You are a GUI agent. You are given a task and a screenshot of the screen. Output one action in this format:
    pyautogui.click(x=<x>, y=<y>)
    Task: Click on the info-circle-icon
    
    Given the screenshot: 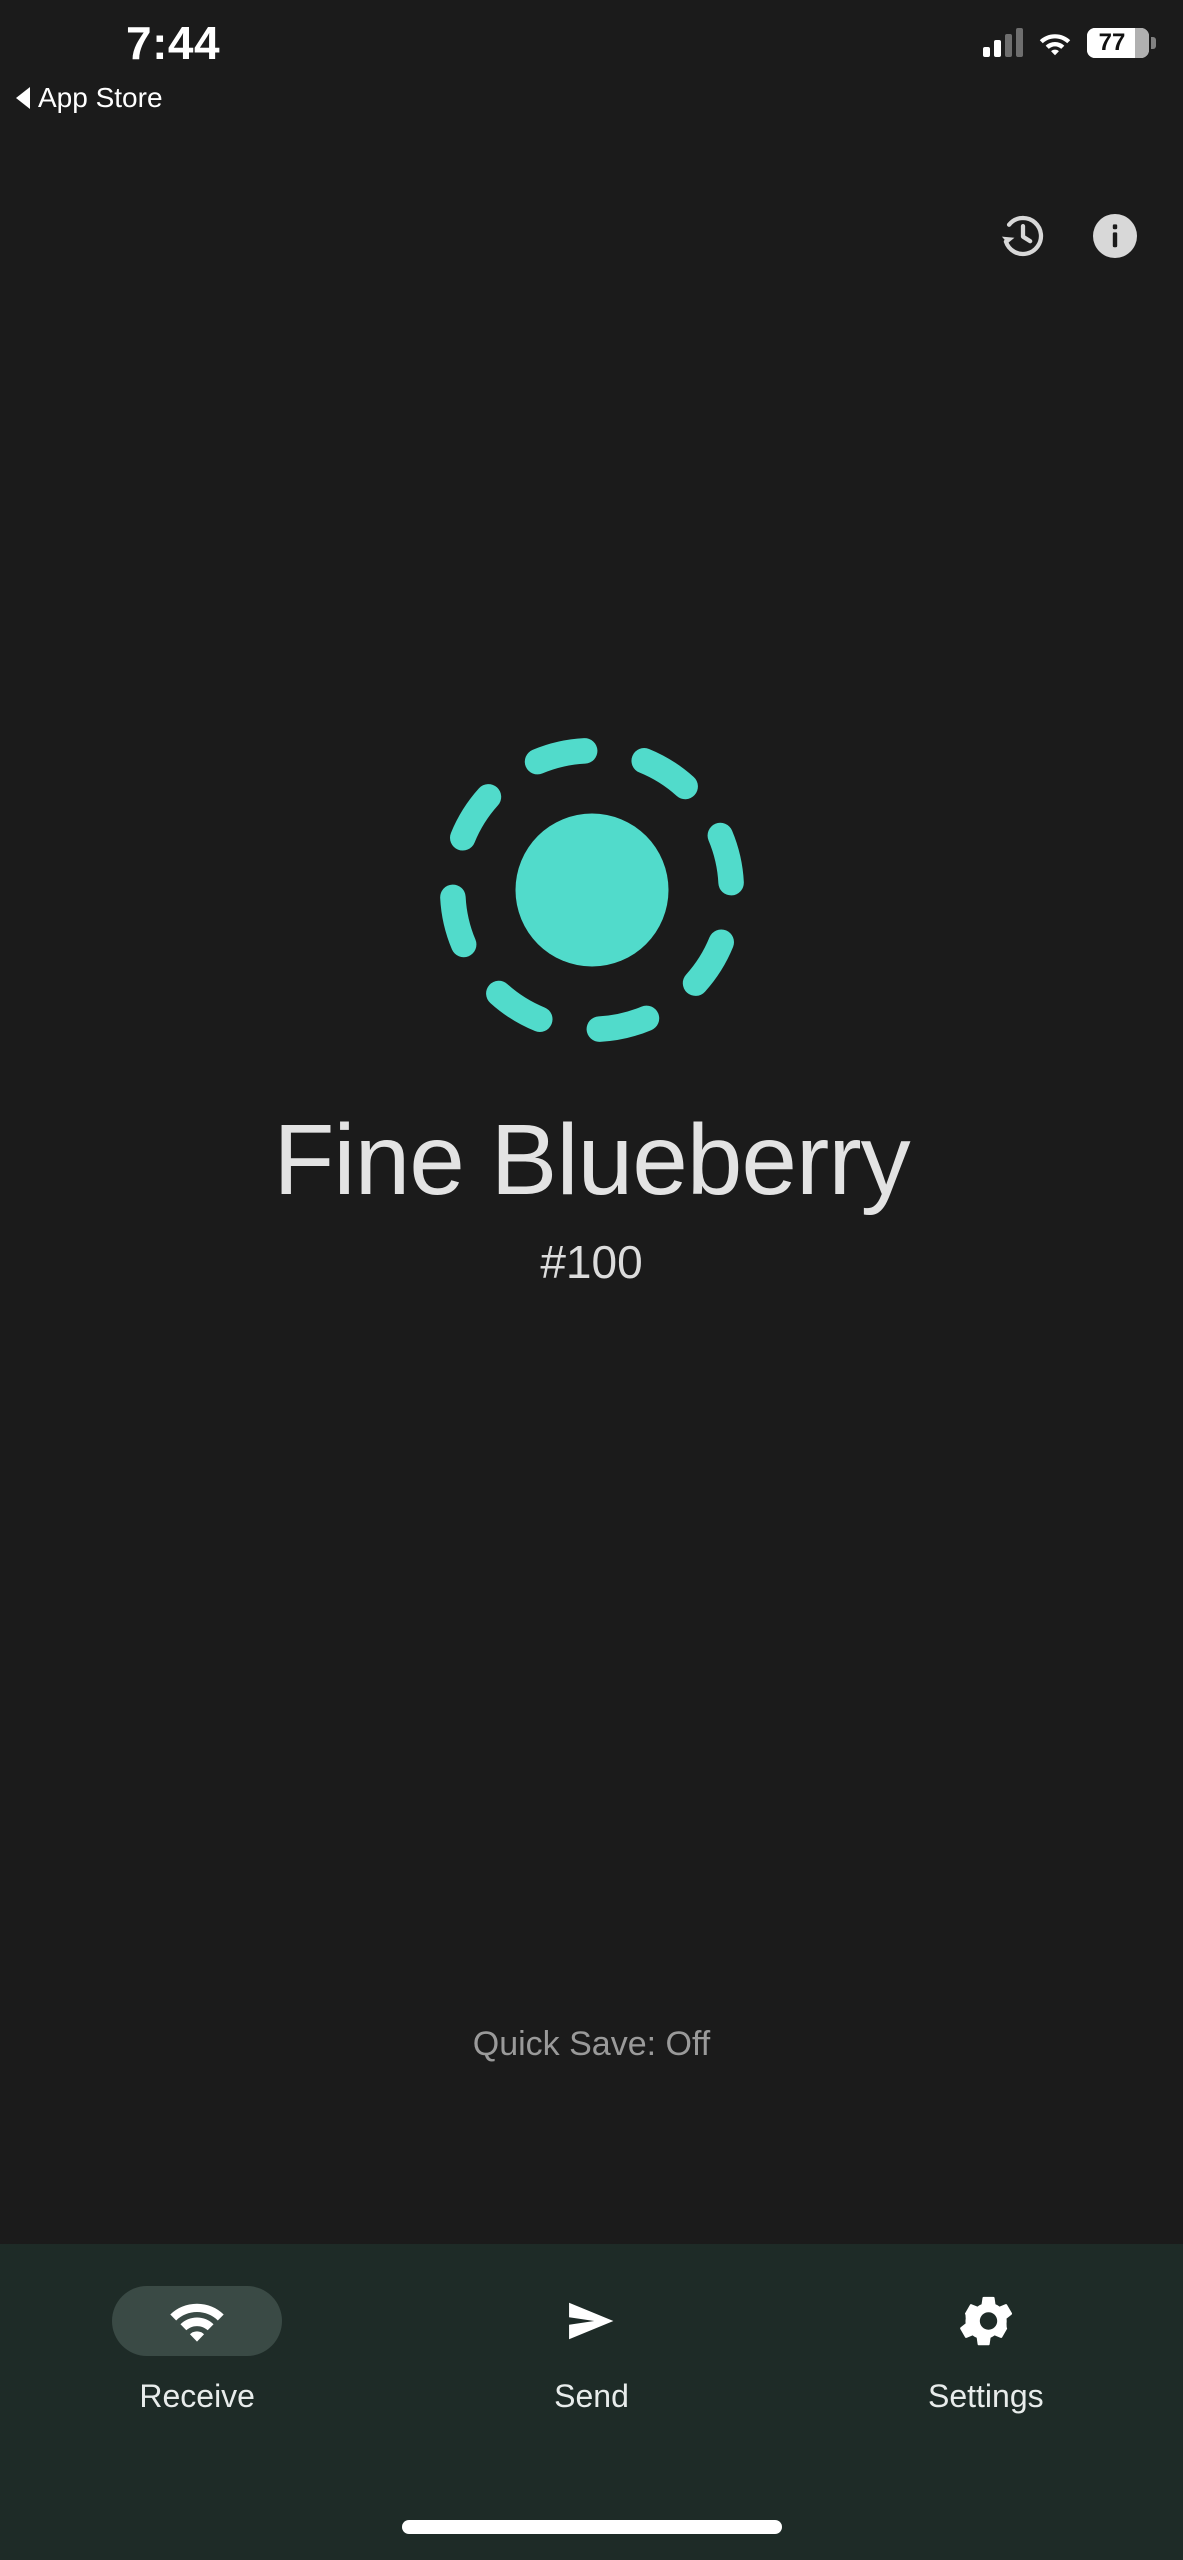 What is the action you would take?
    pyautogui.click(x=1115, y=236)
    